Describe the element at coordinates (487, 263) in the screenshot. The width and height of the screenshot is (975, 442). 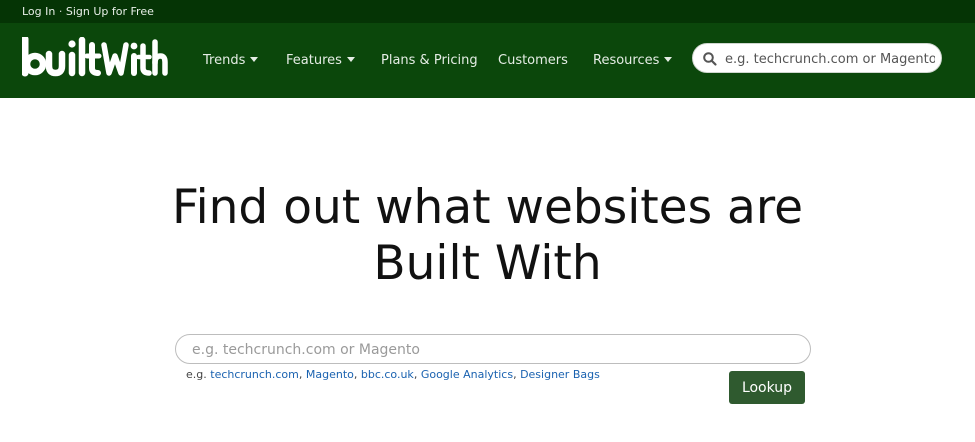
I see `hero-line-2: Built With` at that location.